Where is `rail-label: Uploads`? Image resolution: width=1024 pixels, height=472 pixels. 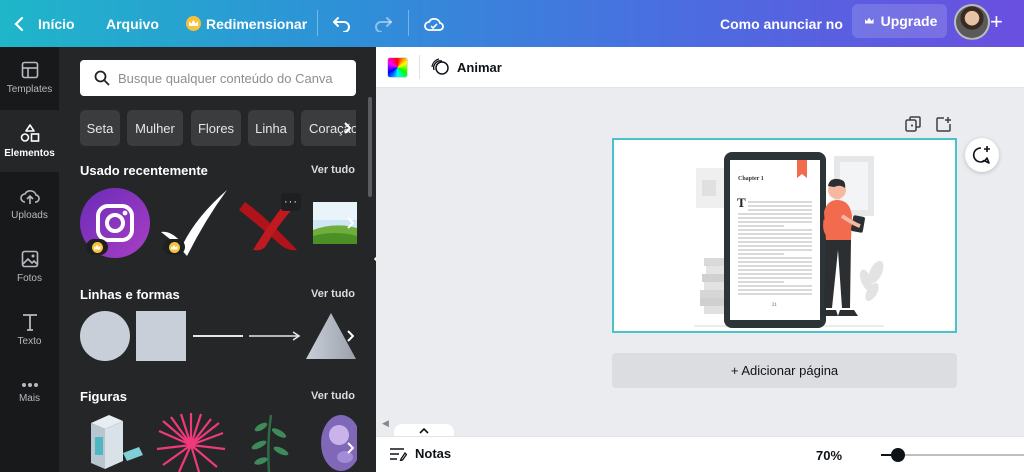
rail-label: Uploads is located at coordinates (29, 215).